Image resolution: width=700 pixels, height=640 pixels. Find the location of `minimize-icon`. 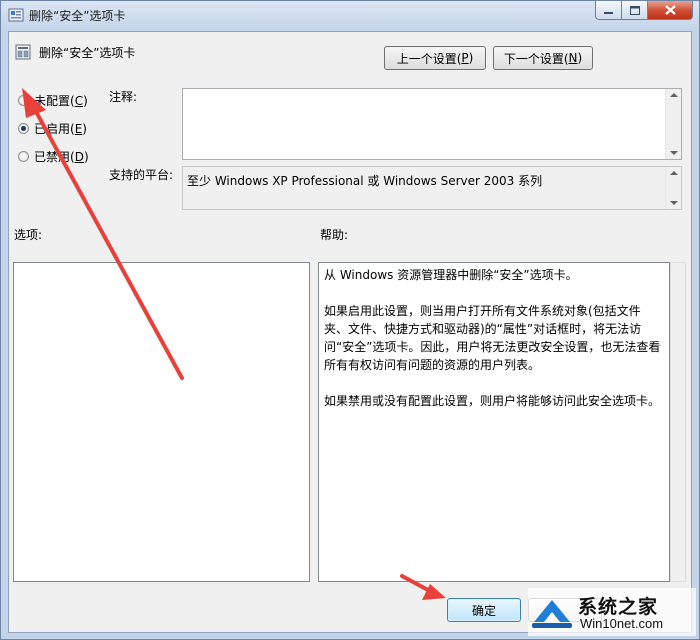

minimize-icon is located at coordinates (608, 12).